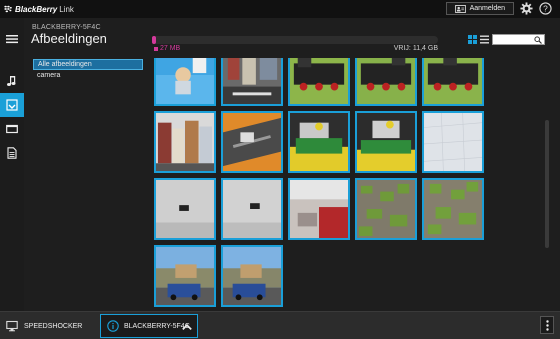 This screenshot has height=339, width=560. What do you see at coordinates (280, 325) in the screenshot?
I see `device-bar: SPEEDSHOCKER BLACKBERRY-5F4C` at bounding box center [280, 325].